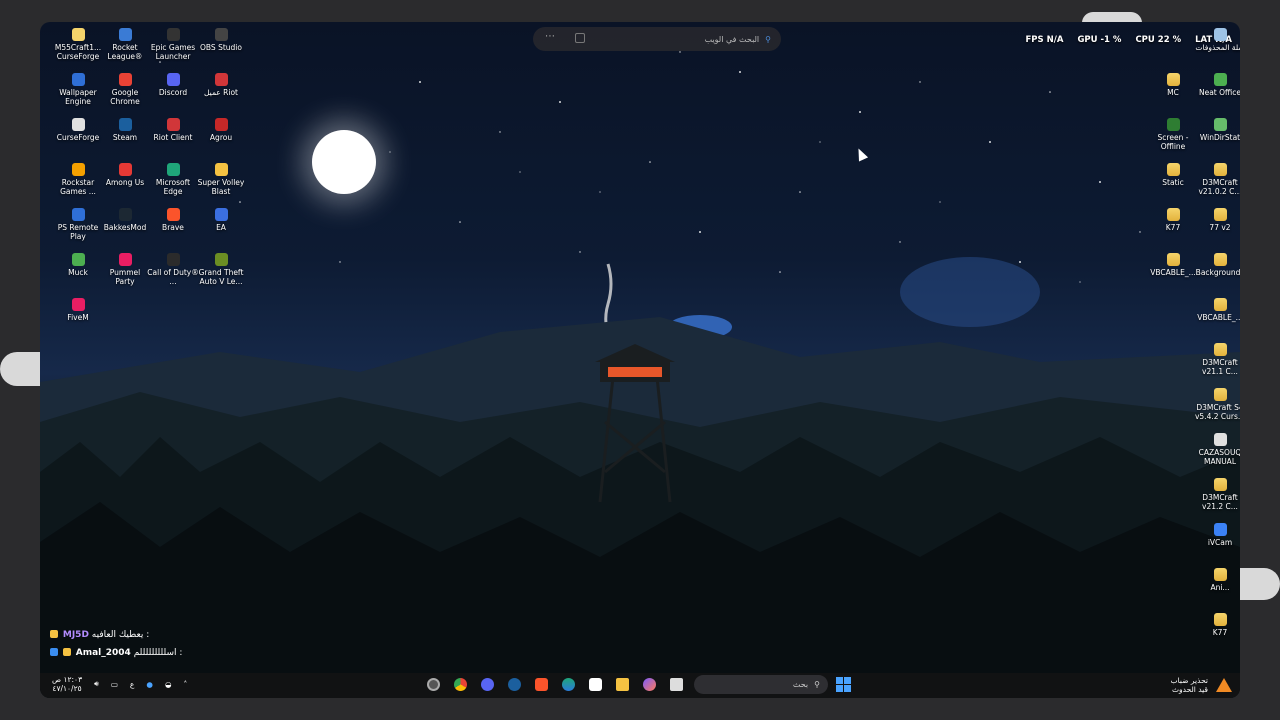 The width and height of the screenshot is (1280, 720). Describe the element at coordinates (158, 653) in the screenshot. I see `chat-text: اسلللللللللم :` at that location.